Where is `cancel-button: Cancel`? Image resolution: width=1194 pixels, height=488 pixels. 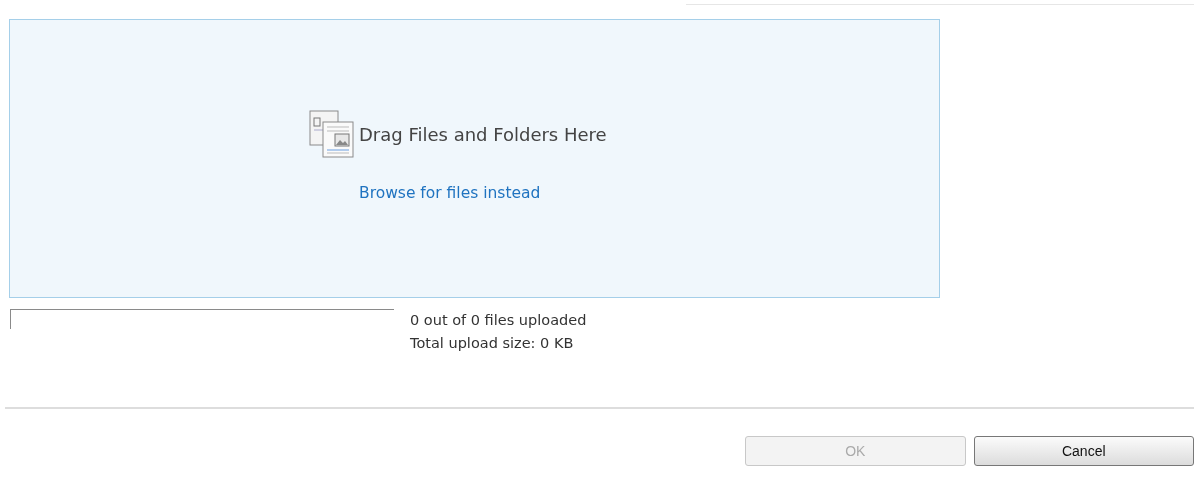 cancel-button: Cancel is located at coordinates (1083, 451).